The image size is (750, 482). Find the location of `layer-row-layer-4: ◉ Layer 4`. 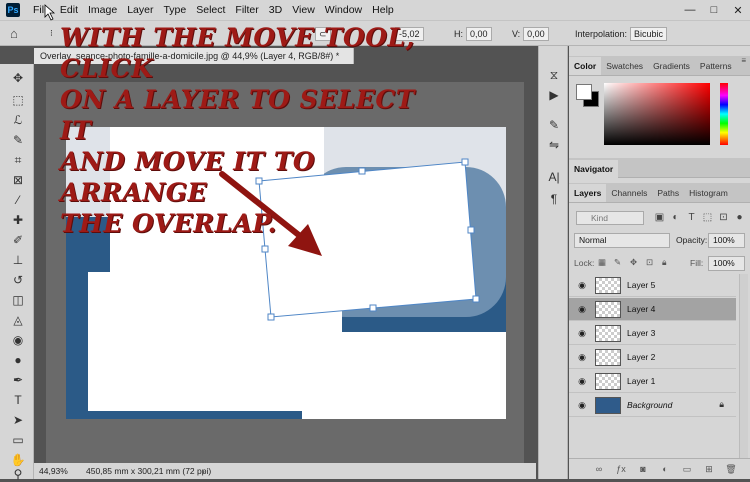

layer-row-layer-4: ◉ Layer 4 is located at coordinates (652, 309).